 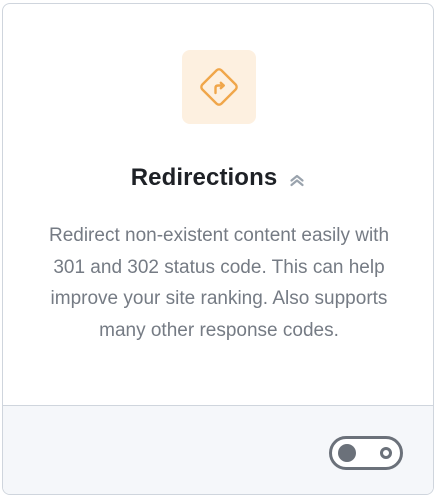 What do you see at coordinates (366, 453) in the screenshot?
I see `module-toggle-switch` at bounding box center [366, 453].